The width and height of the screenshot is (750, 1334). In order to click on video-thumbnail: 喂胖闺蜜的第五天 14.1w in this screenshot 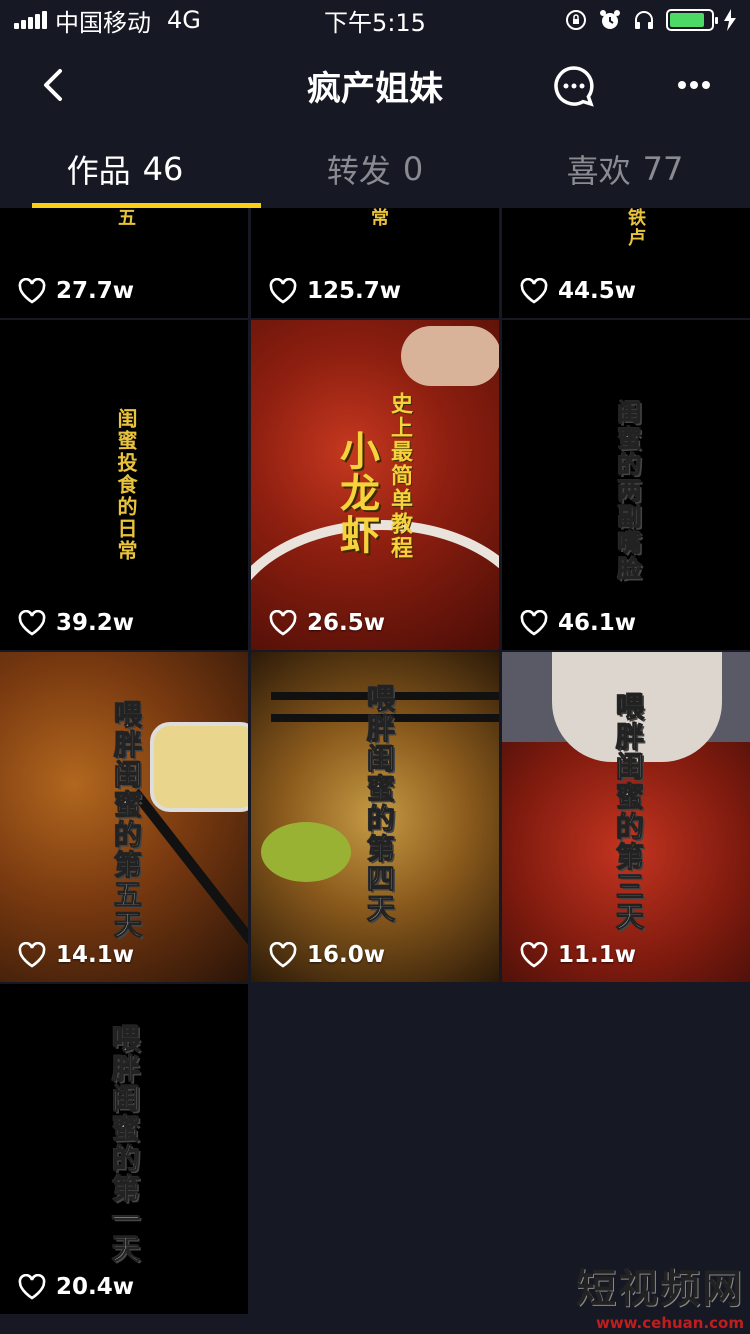, I will do `click(124, 817)`.